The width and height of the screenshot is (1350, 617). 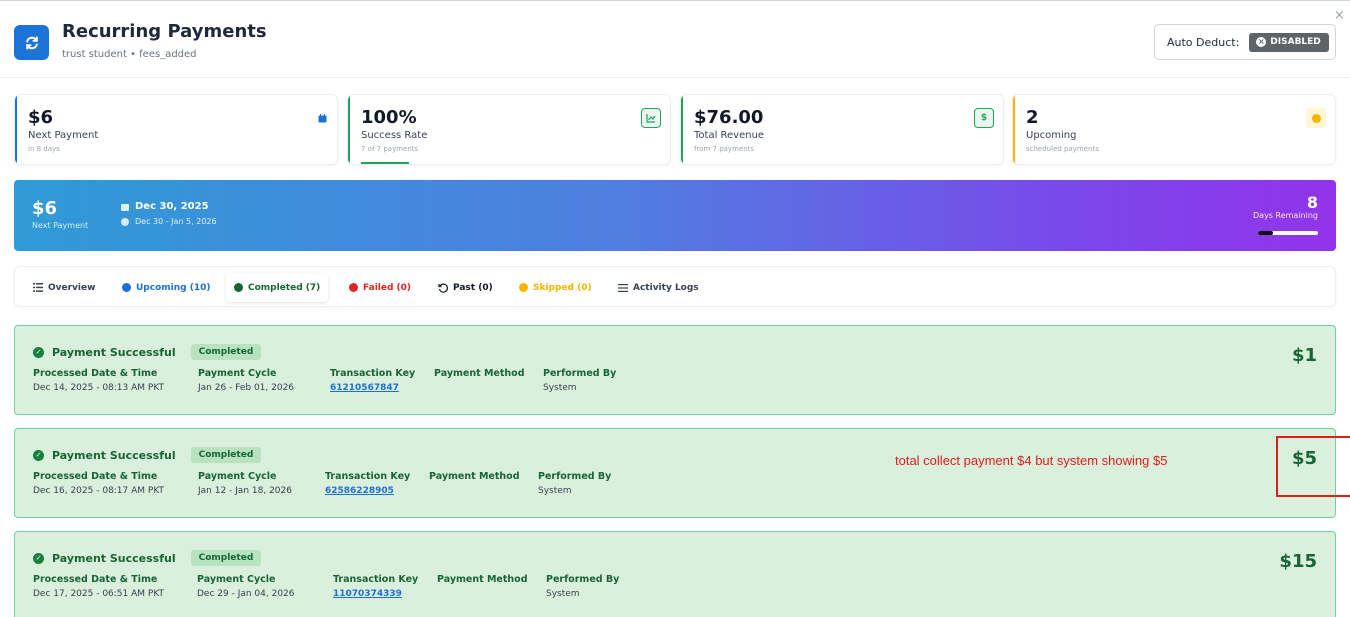 I want to click on menu-icon, so click(x=623, y=287).